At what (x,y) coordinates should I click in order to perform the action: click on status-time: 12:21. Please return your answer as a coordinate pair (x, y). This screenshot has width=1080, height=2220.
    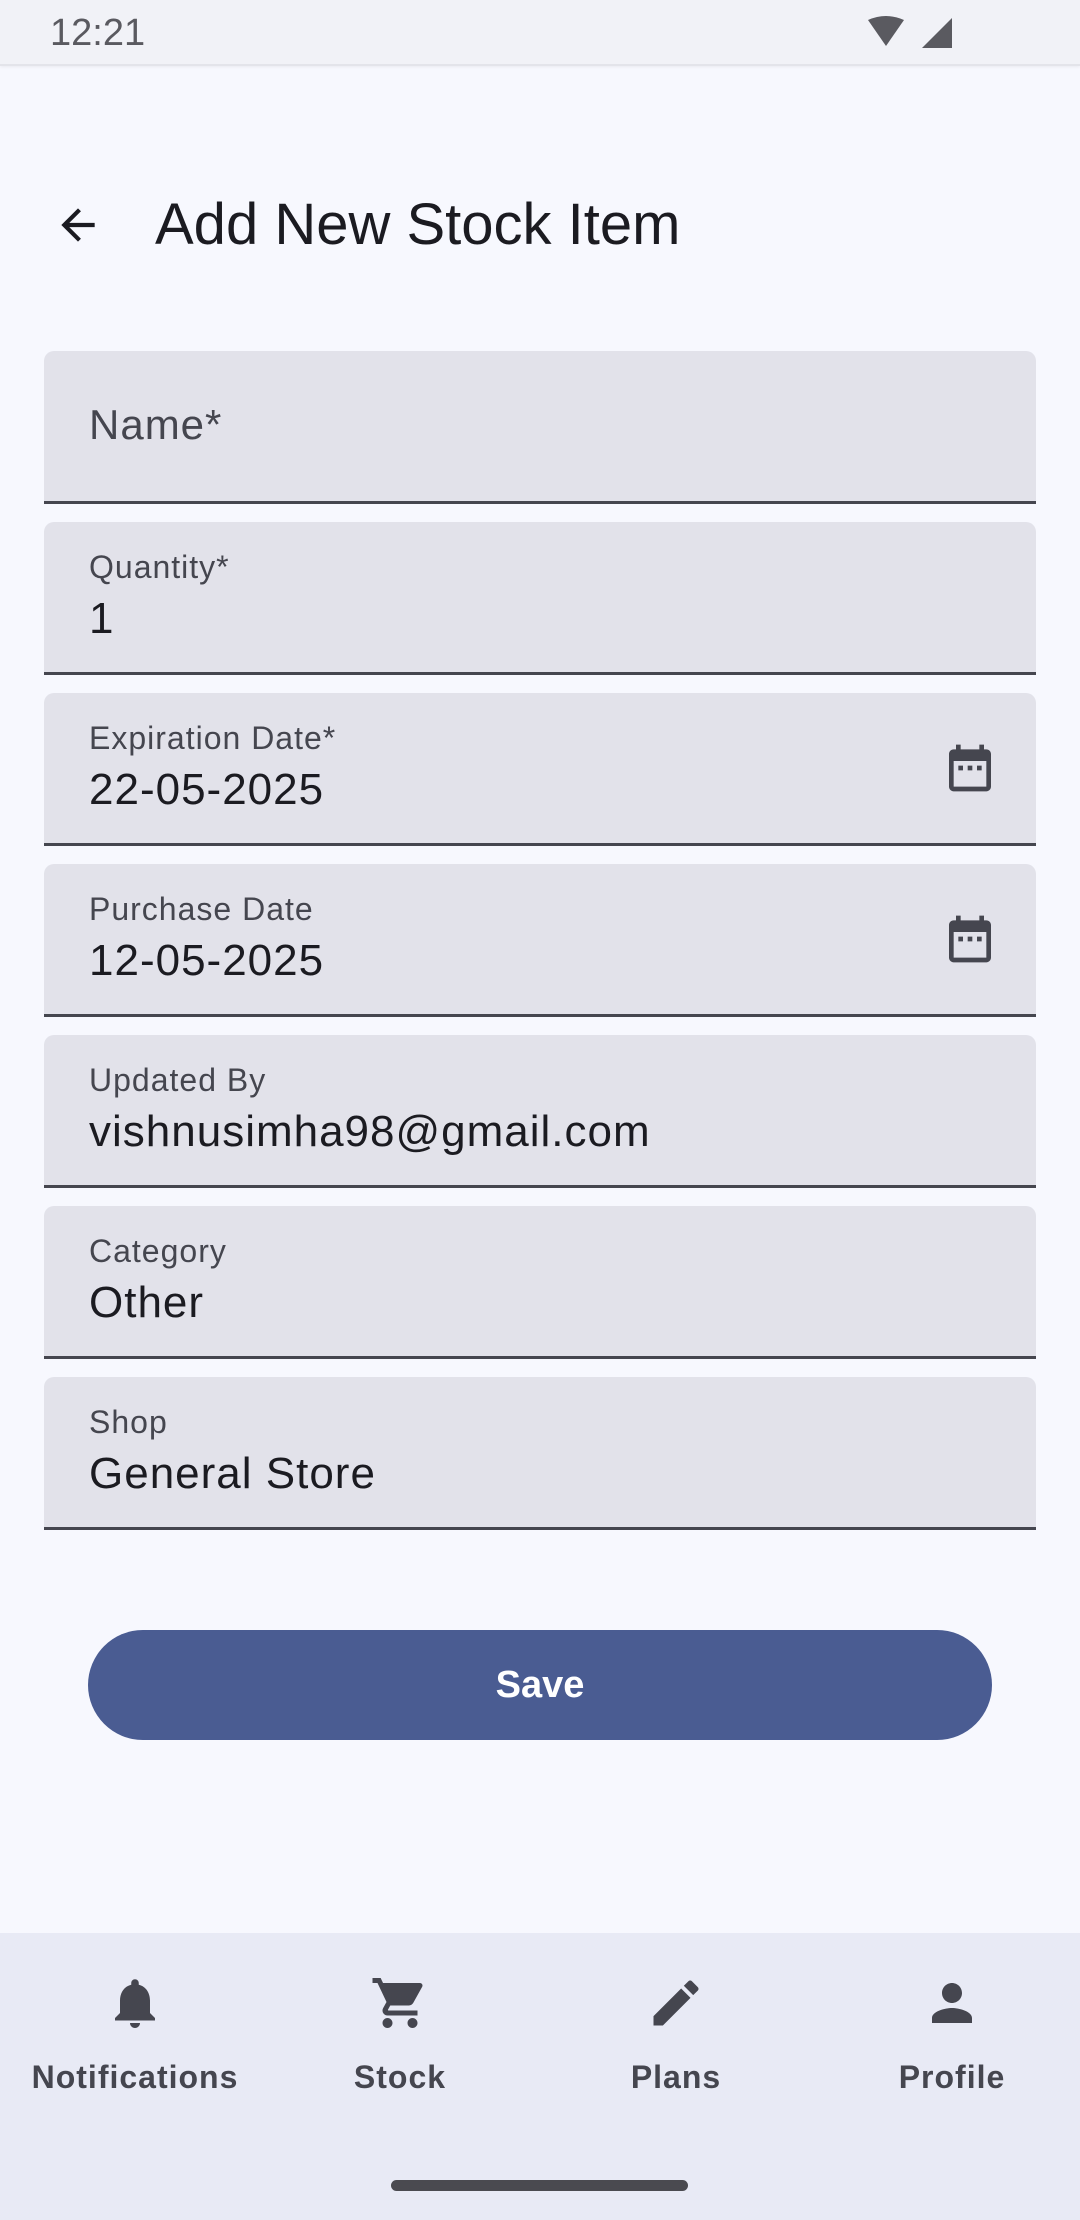
    Looking at the image, I should click on (98, 33).